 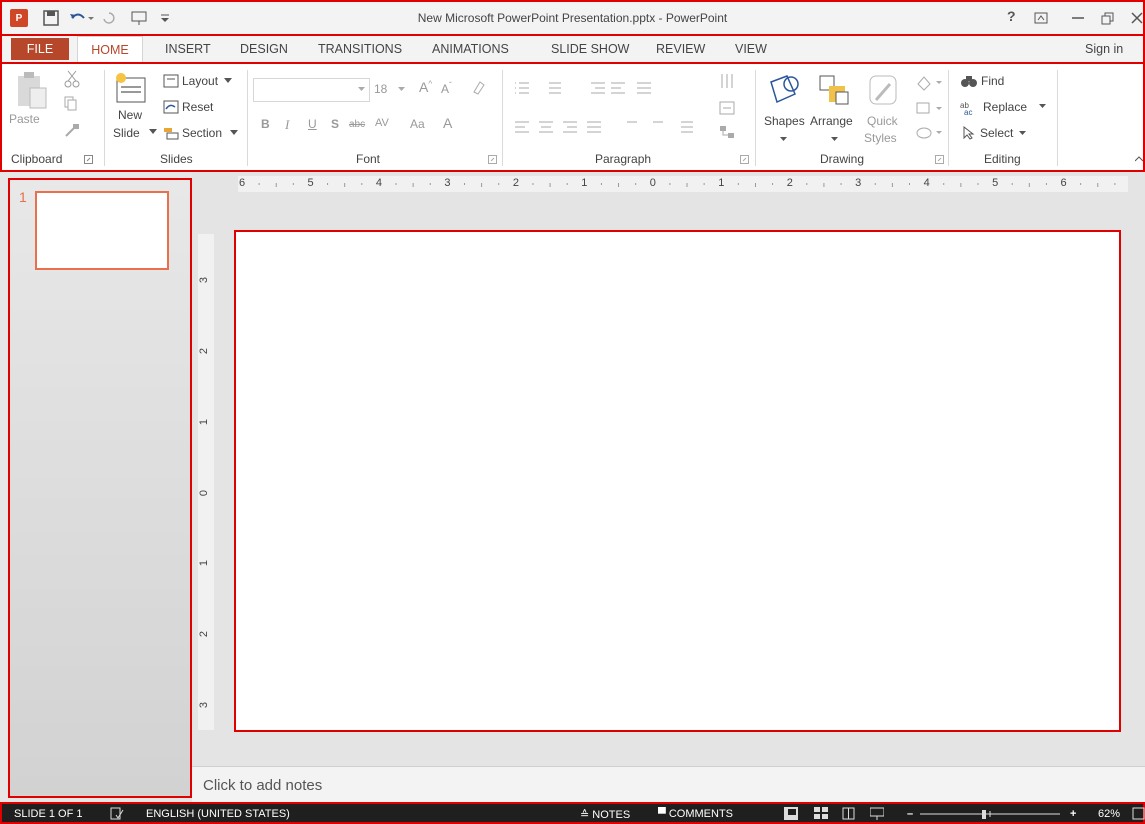 What do you see at coordinates (76, 104) in the screenshot?
I see `copy-icon` at bounding box center [76, 104].